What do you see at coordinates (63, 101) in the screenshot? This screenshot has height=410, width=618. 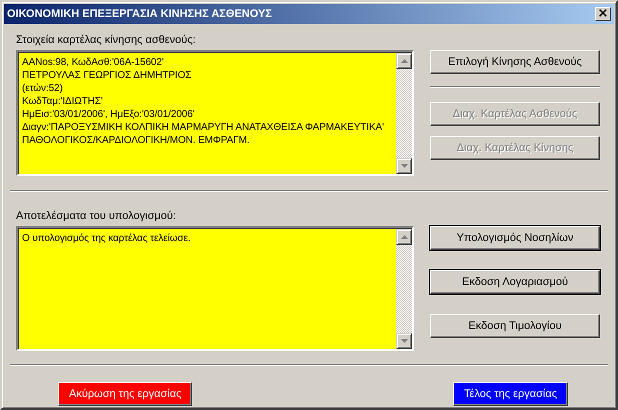 I see `text-line: ΚωδΤαμ:'ΙΔΙΩΤΗΣ'` at bounding box center [63, 101].